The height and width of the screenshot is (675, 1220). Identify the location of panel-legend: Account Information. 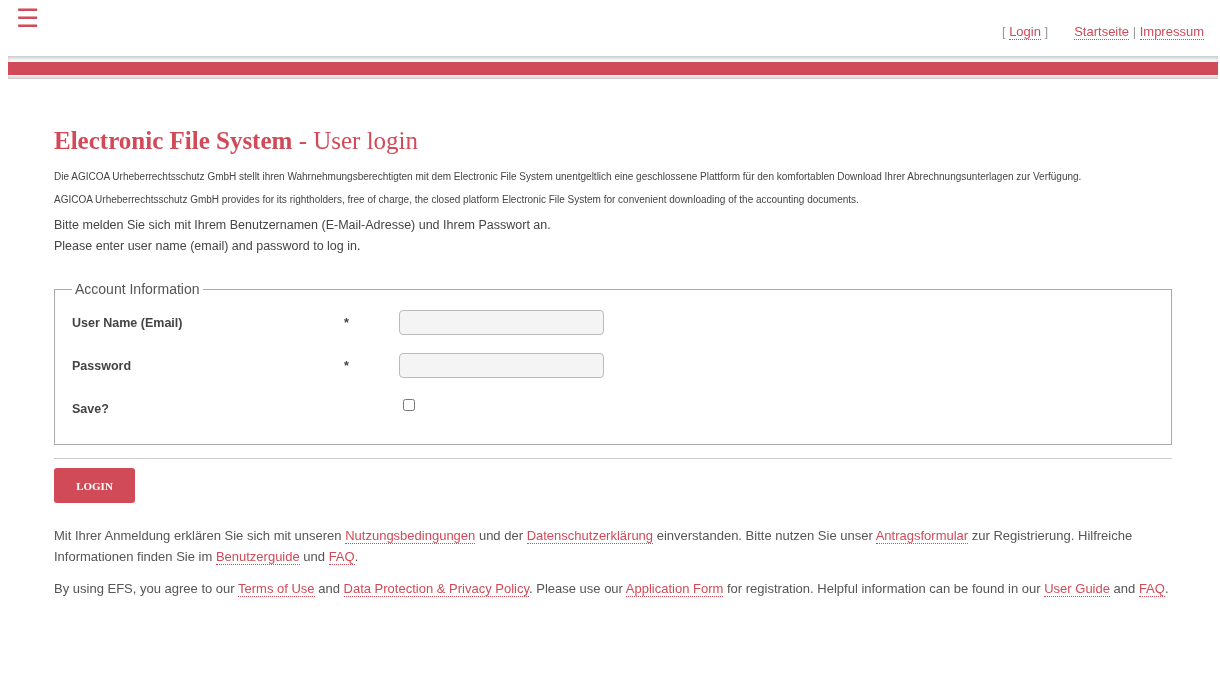
(137, 289).